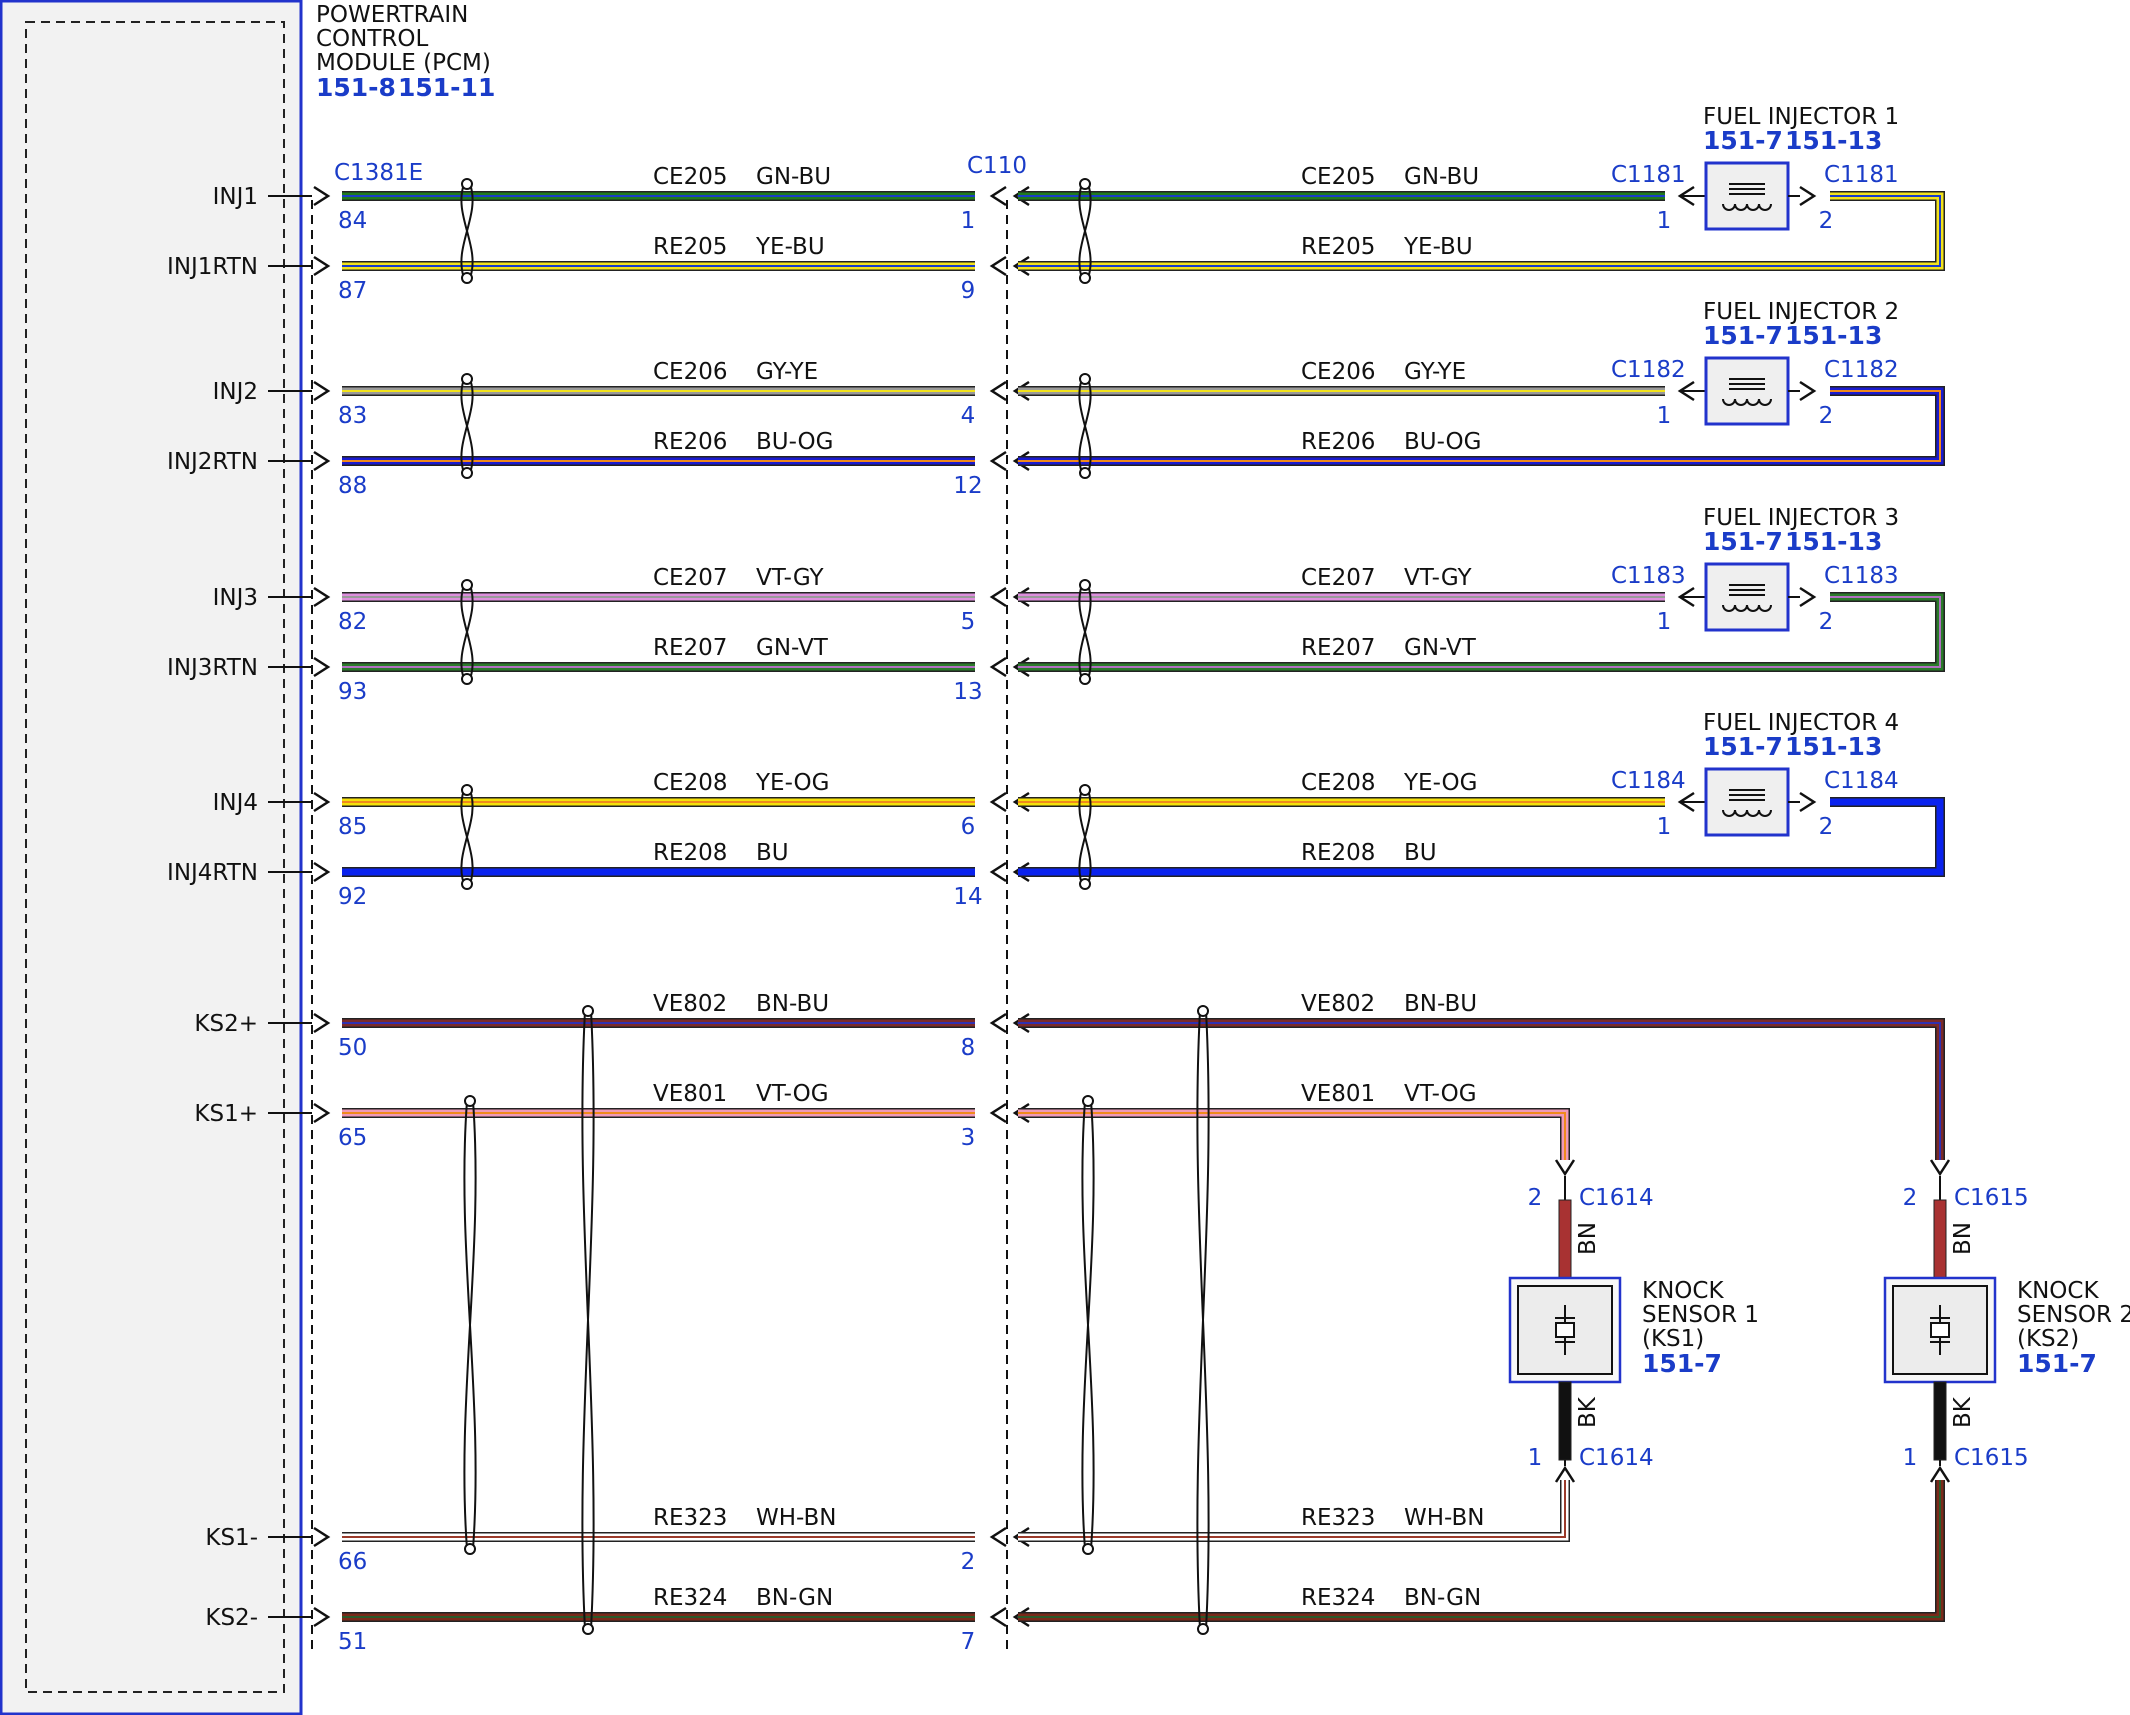 This screenshot has width=2130, height=1715. I want to click on twist-right-0-end-bottom, so click(1085, 278).